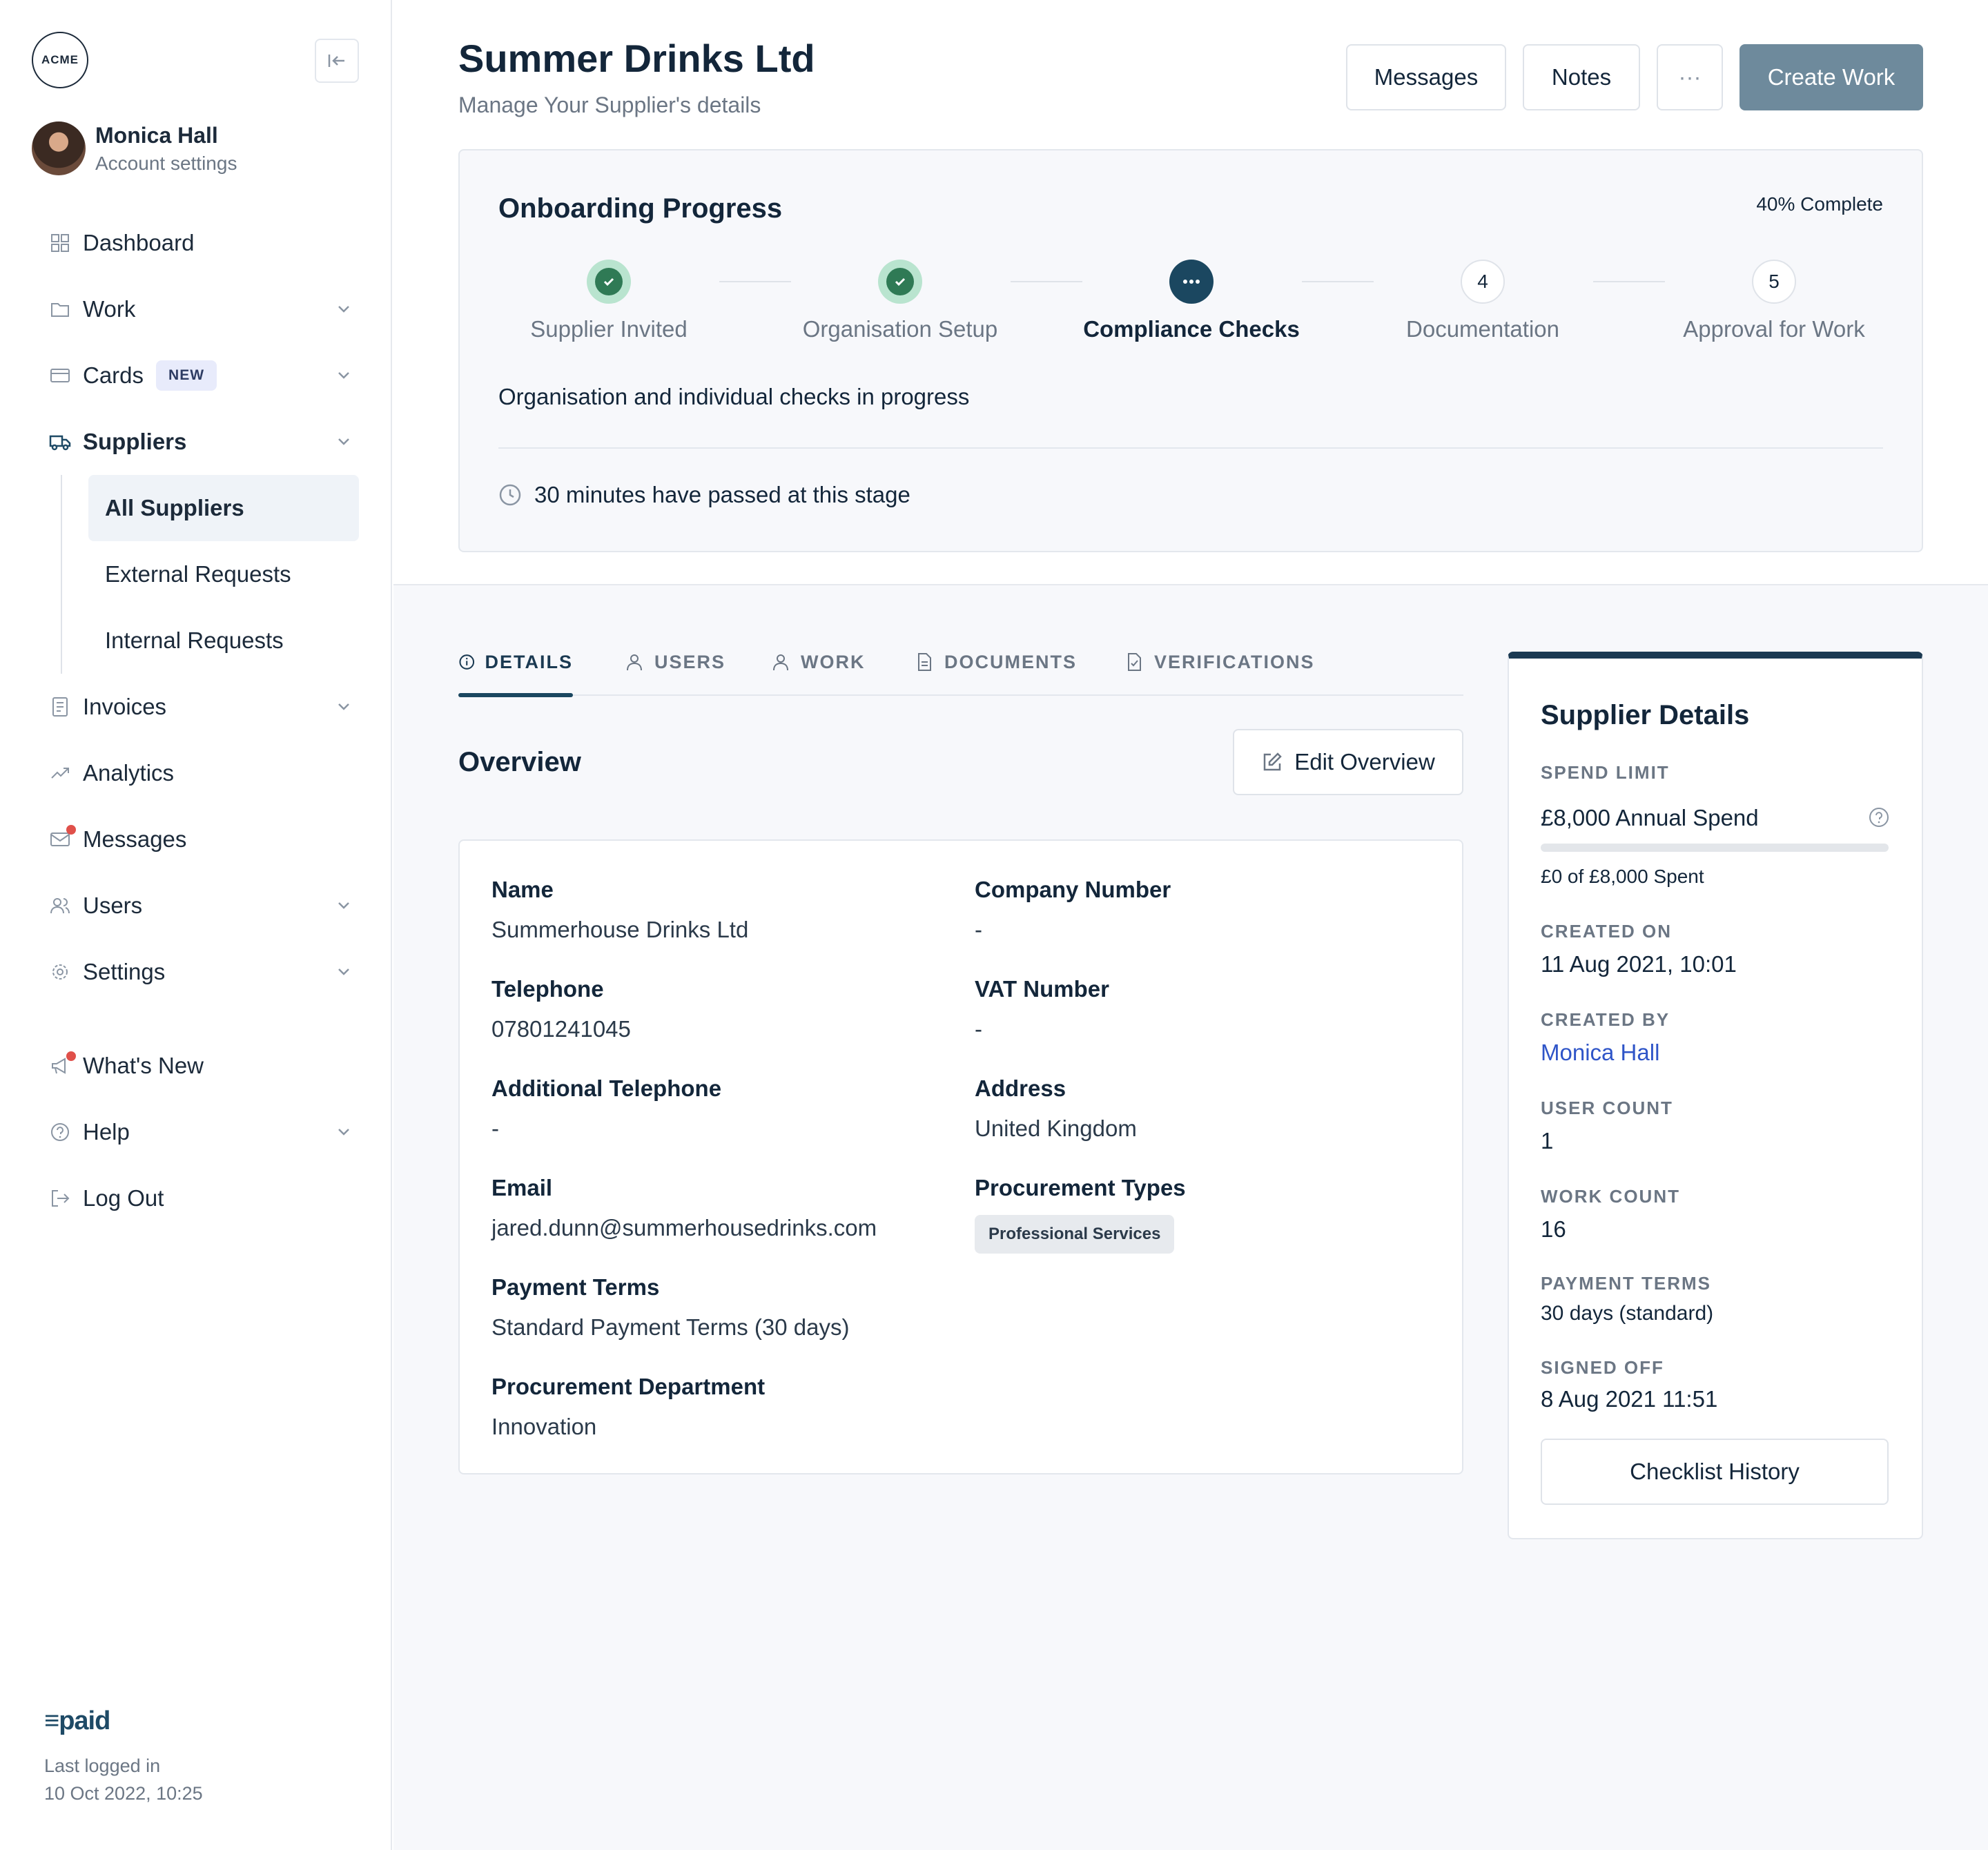 This screenshot has width=1988, height=1850. What do you see at coordinates (106, 1132) in the screenshot?
I see `sidebar-item-label: Help` at bounding box center [106, 1132].